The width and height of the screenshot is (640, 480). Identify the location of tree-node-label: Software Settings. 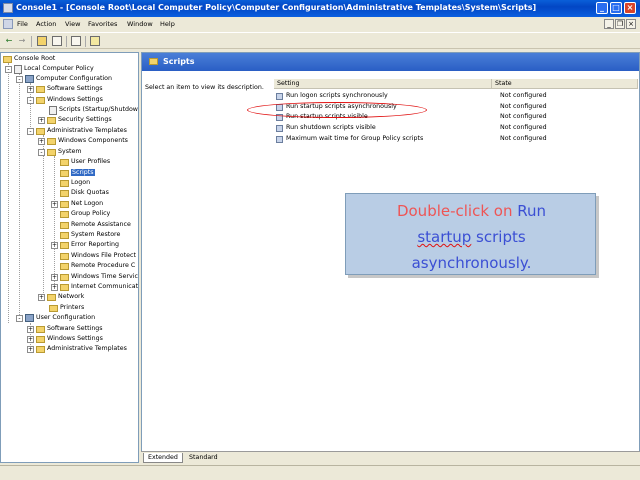
(75, 328).